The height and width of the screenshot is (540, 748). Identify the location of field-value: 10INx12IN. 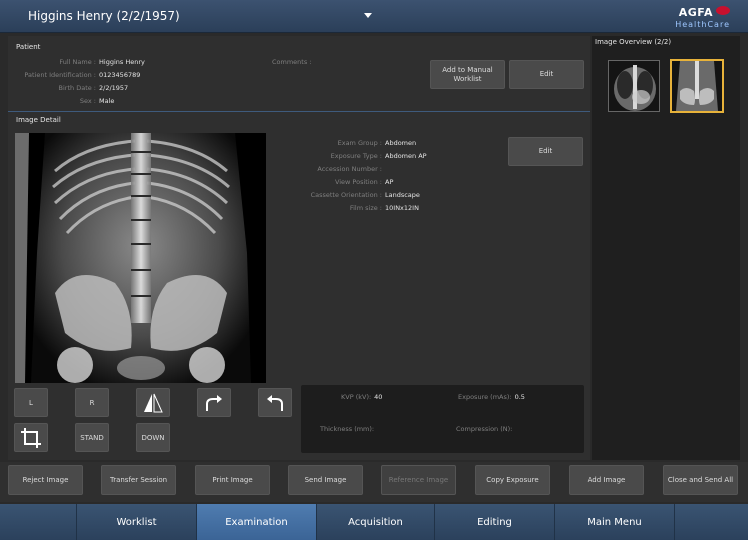
(402, 208).